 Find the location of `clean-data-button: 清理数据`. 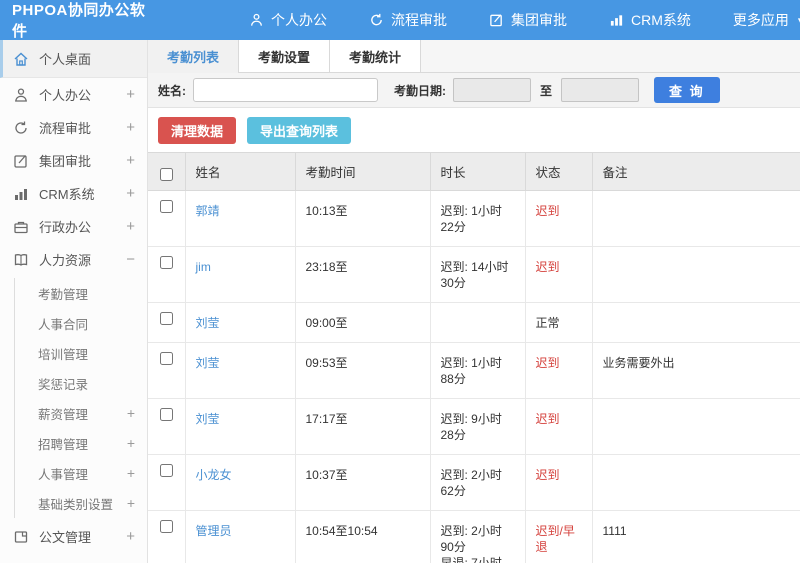

clean-data-button: 清理数据 is located at coordinates (197, 130).